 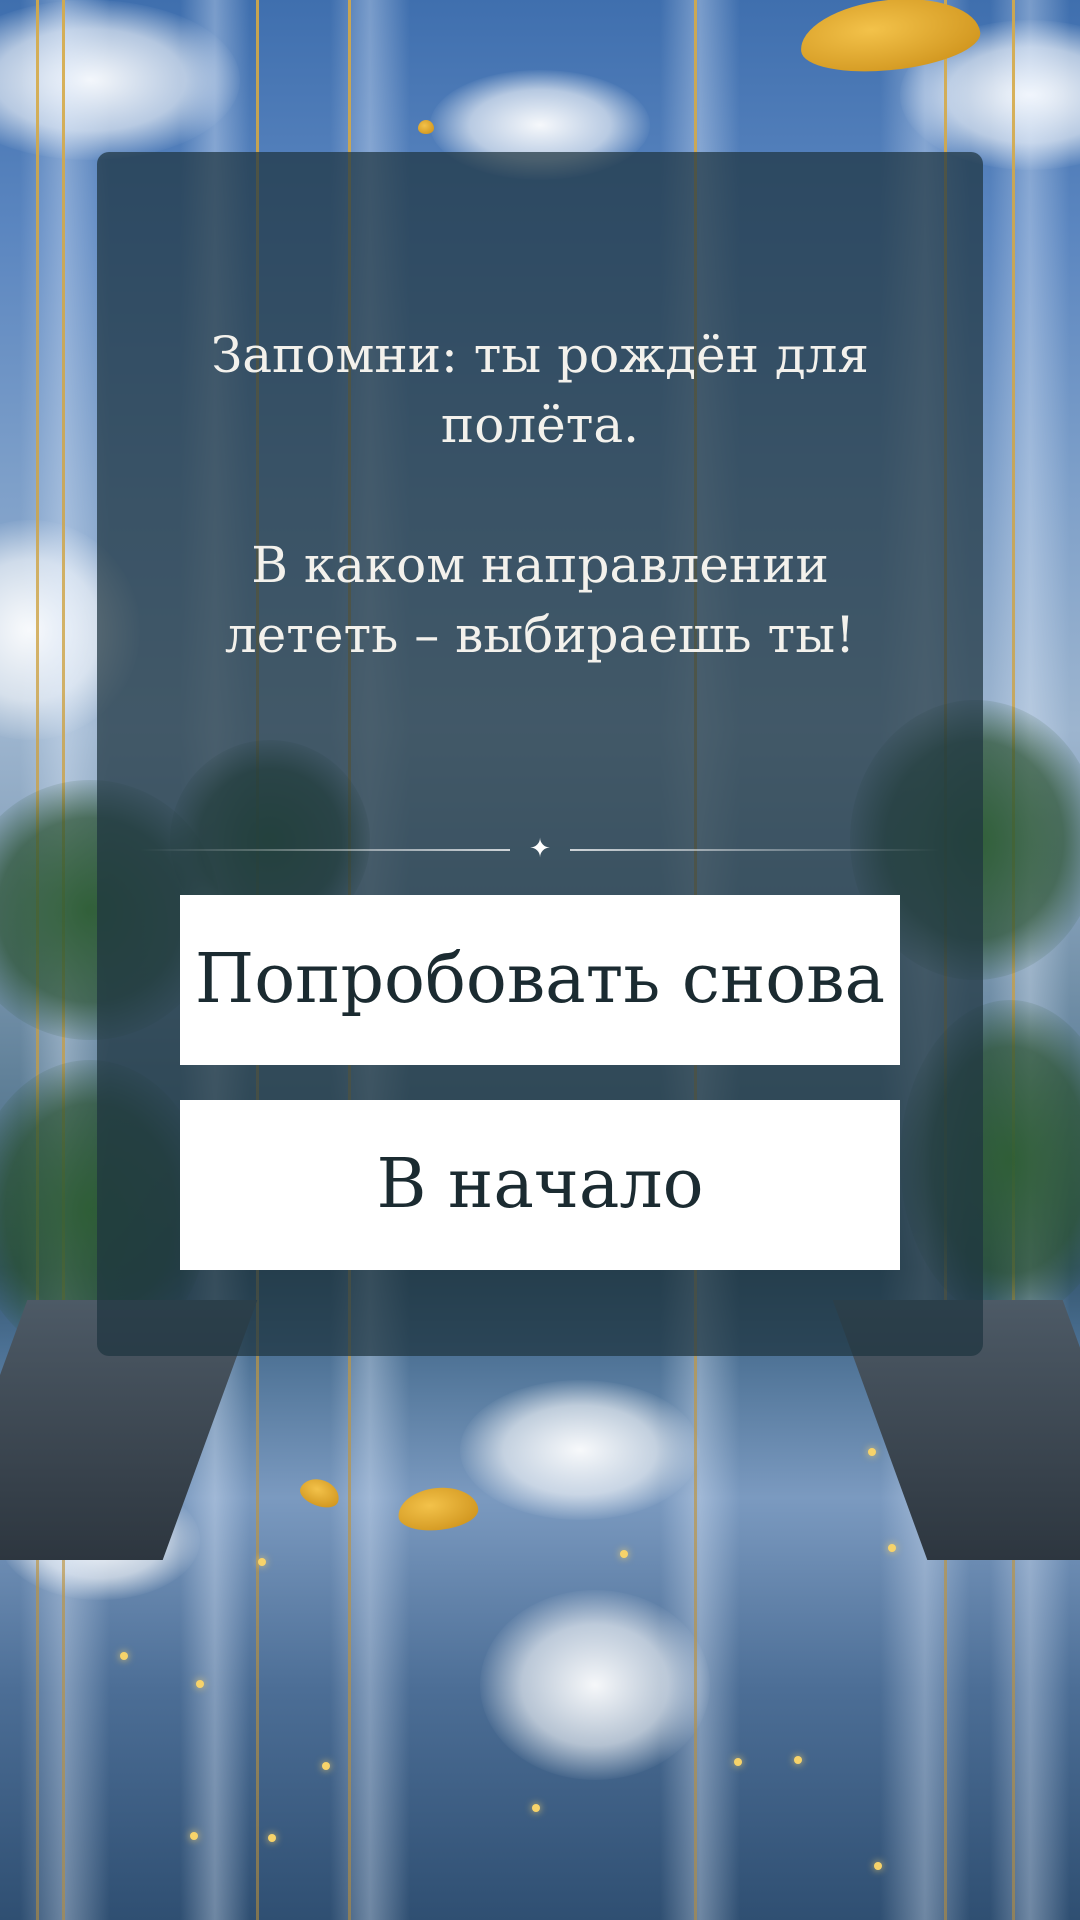 What do you see at coordinates (426, 127) in the screenshot?
I see `floating-leaf` at bounding box center [426, 127].